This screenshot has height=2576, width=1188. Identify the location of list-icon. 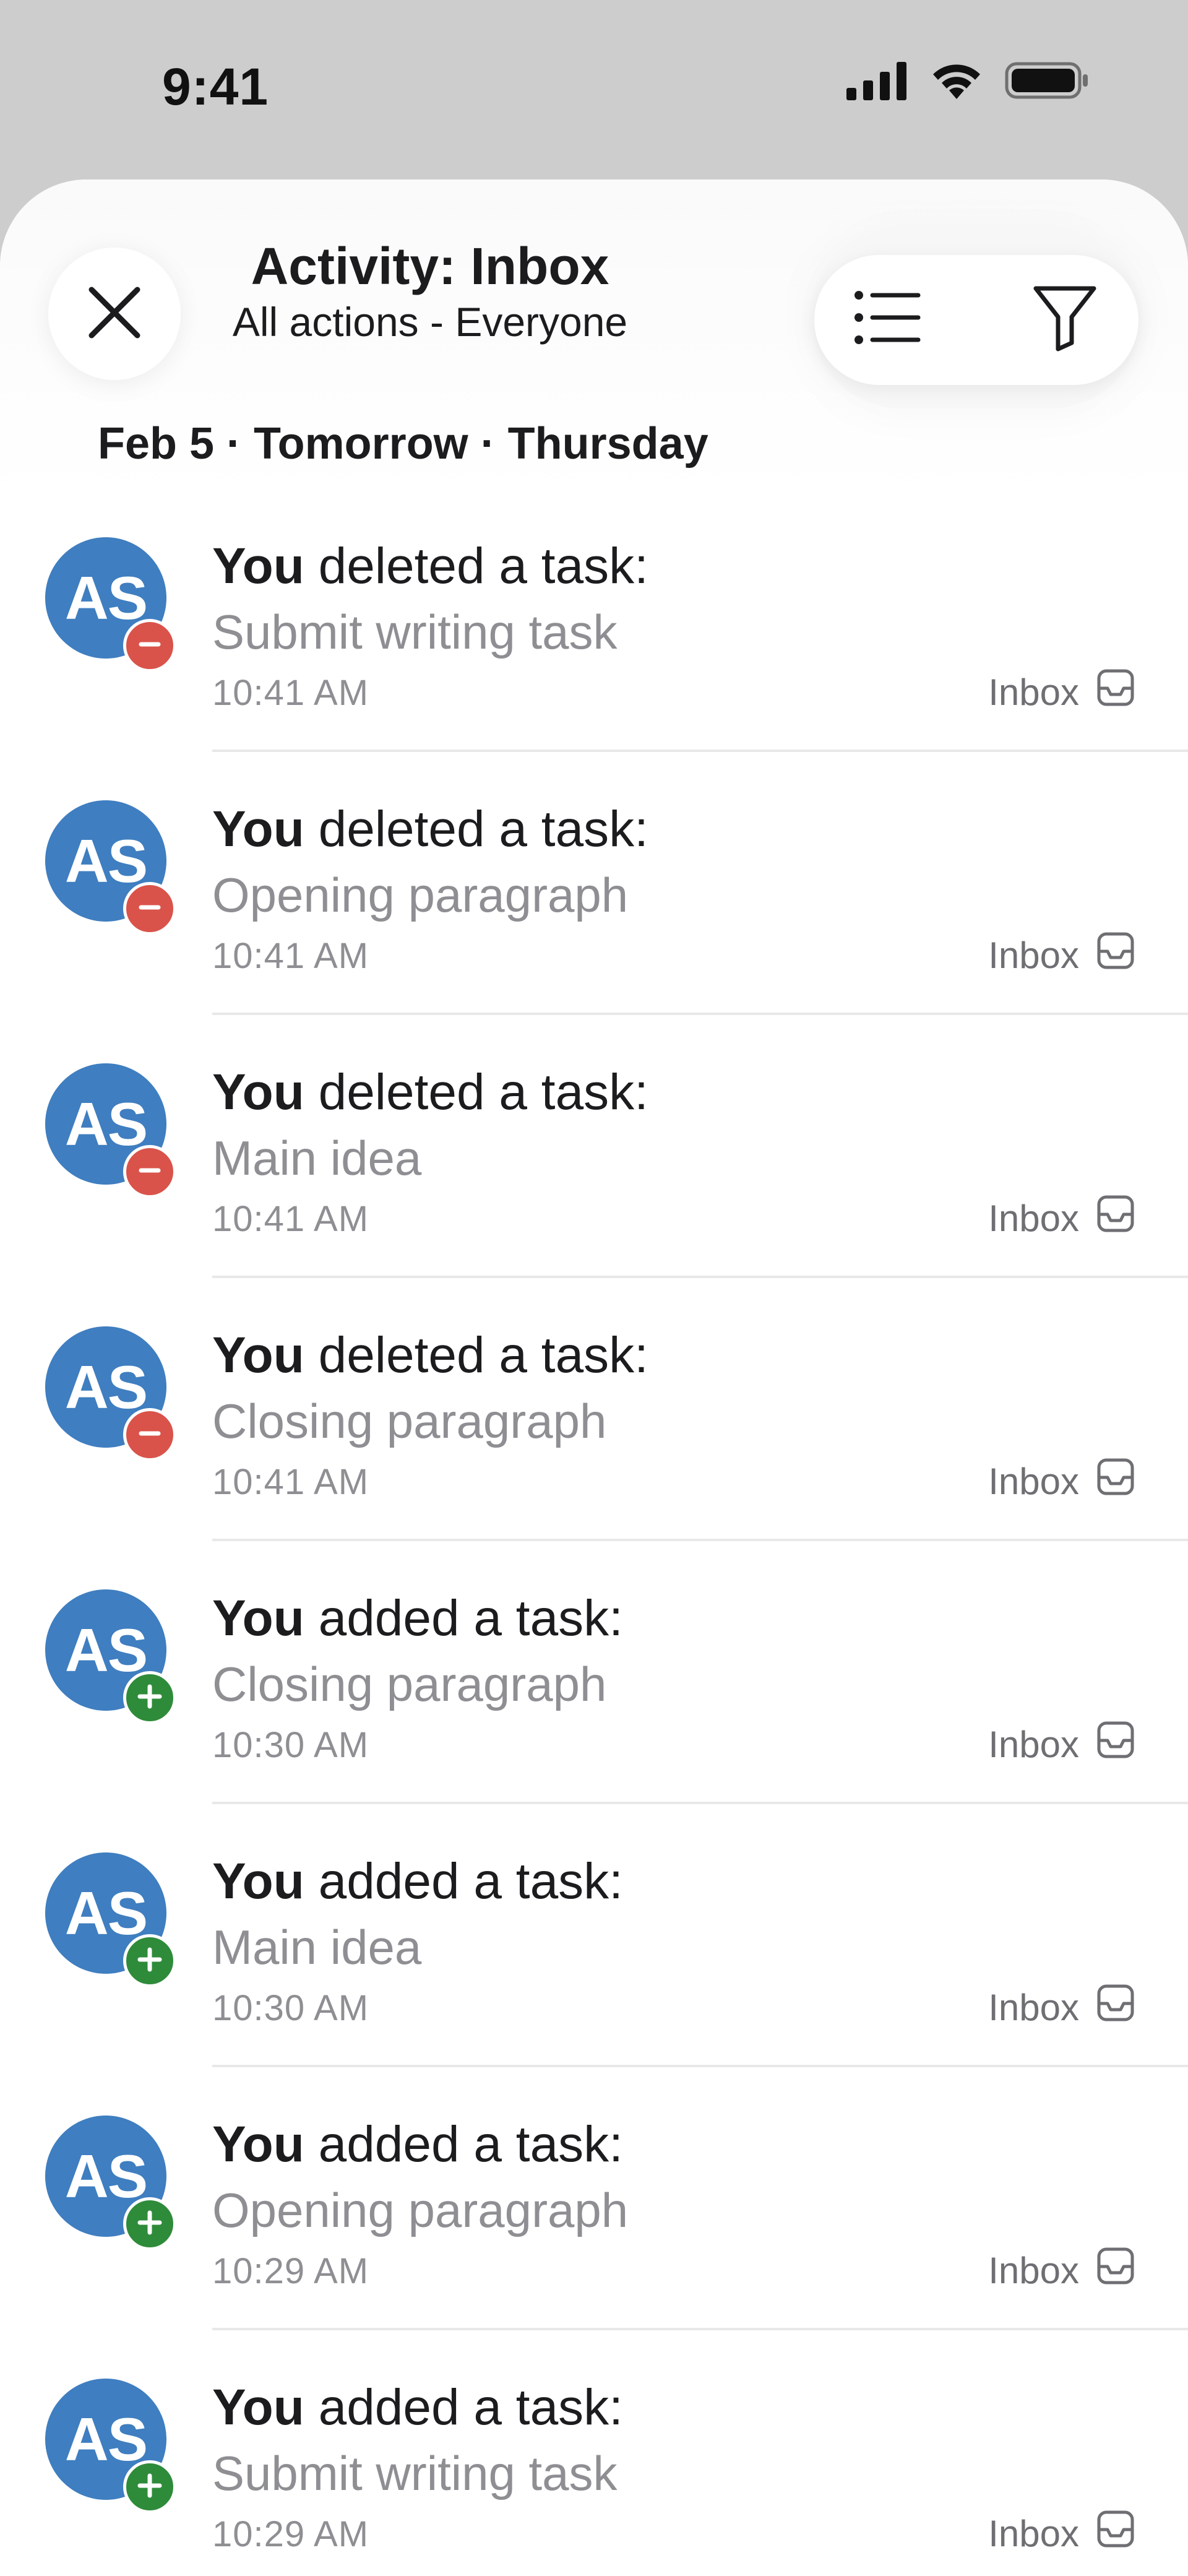
(888, 319).